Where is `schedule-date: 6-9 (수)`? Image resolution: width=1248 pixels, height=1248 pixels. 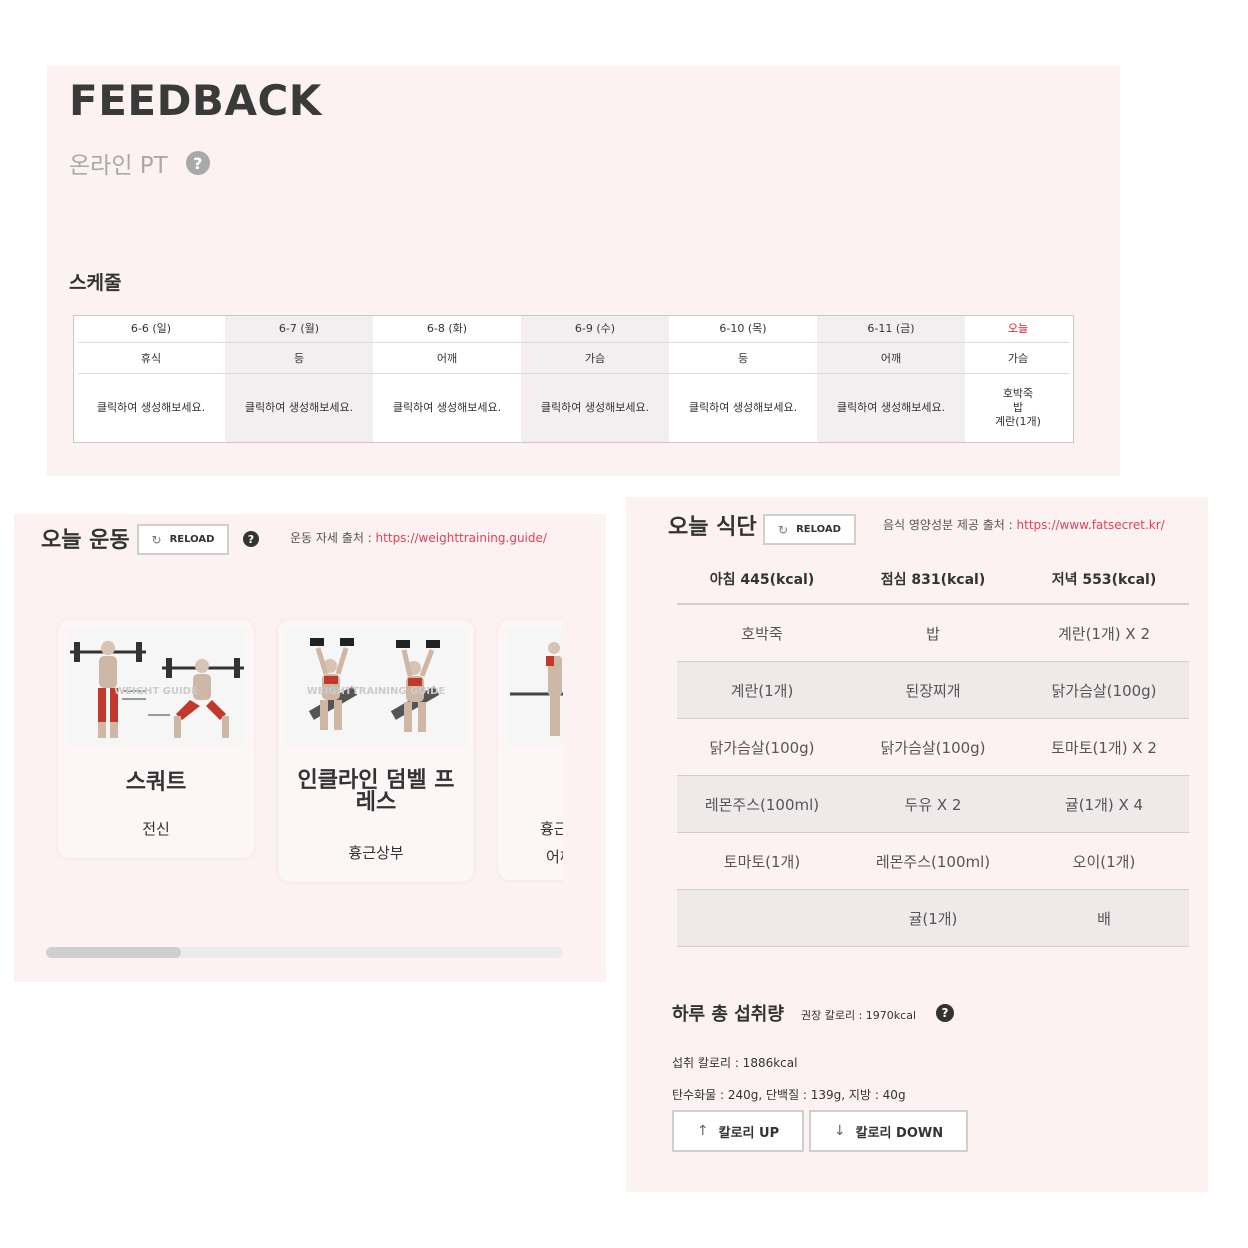
schedule-date: 6-9 (수) is located at coordinates (595, 328).